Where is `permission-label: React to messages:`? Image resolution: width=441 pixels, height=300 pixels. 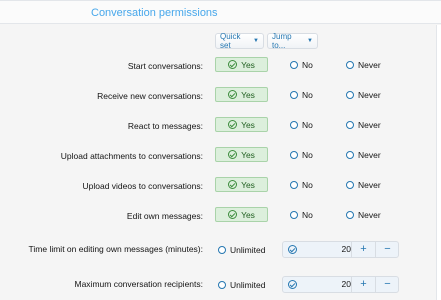
permission-label: React to messages: is located at coordinates (165, 126).